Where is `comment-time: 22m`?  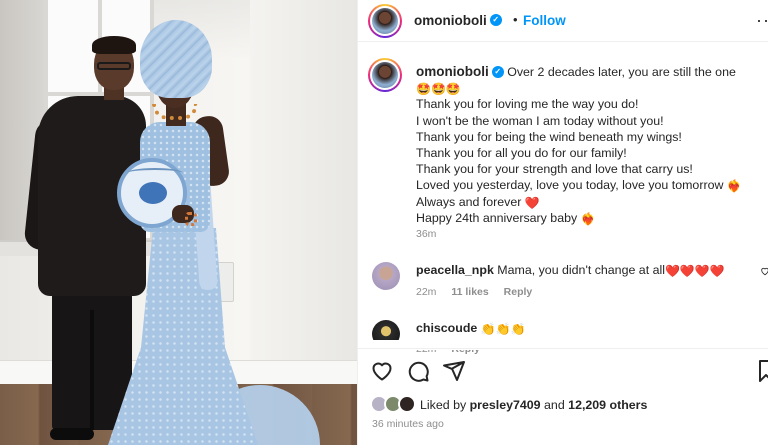 comment-time: 22m is located at coordinates (426, 292).